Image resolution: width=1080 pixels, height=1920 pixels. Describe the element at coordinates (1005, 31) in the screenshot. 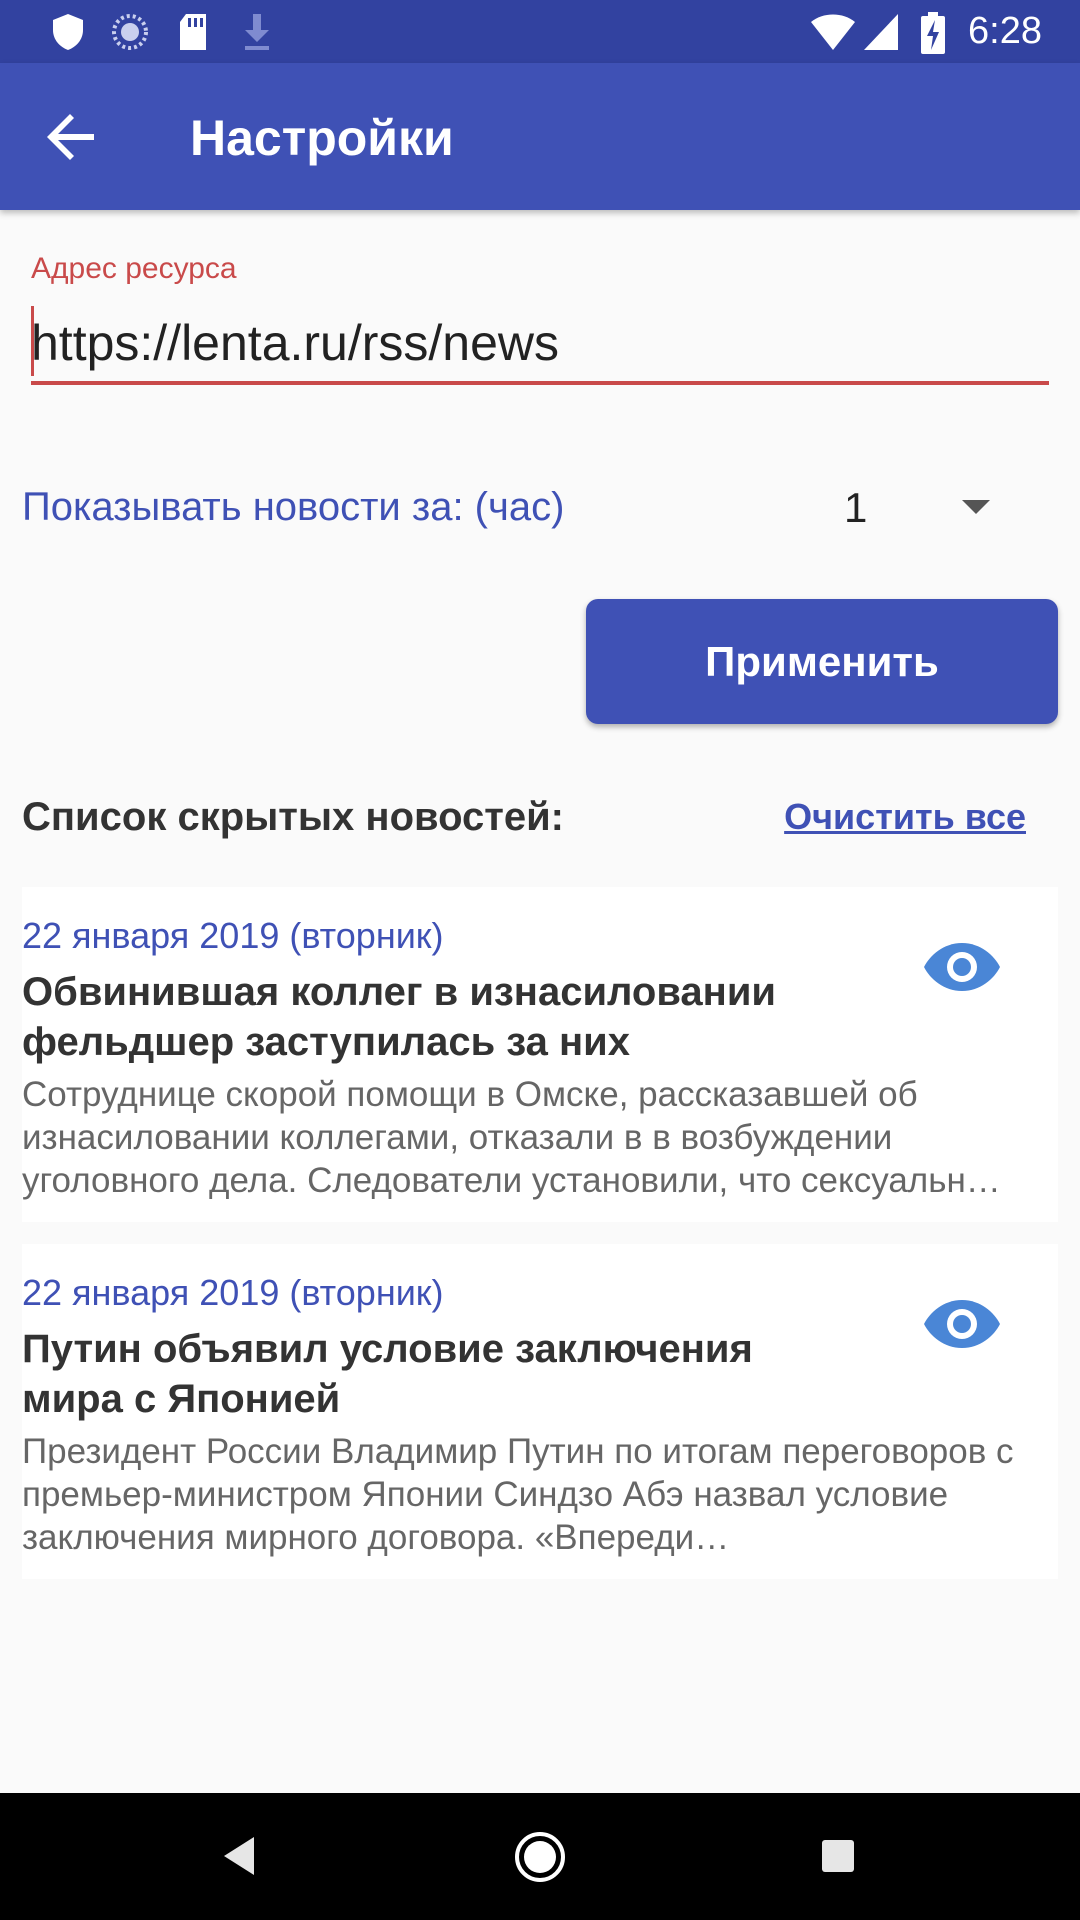

I see `status-time: 6:28` at that location.